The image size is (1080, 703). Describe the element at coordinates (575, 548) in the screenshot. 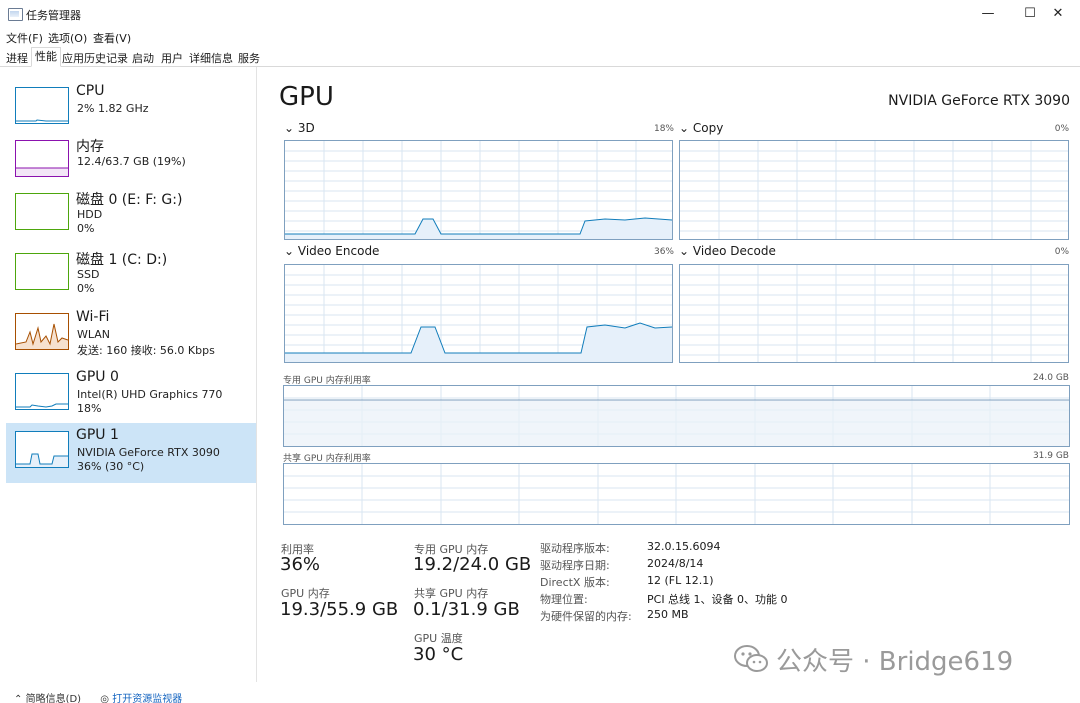

I see `driver-version-key: 驱动程序版本:` at that location.